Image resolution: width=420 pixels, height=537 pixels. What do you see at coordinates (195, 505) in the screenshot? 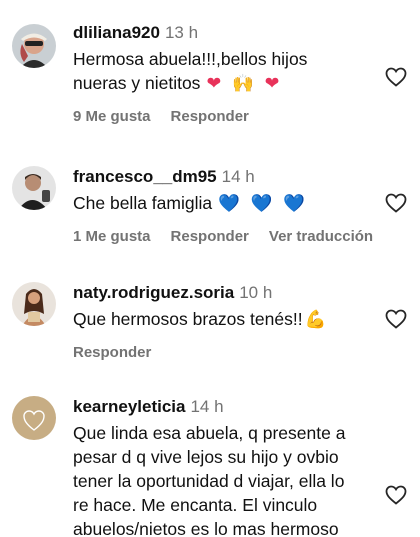
I see `comment-text-line: re hace. Me encanta. El vinculo` at bounding box center [195, 505].